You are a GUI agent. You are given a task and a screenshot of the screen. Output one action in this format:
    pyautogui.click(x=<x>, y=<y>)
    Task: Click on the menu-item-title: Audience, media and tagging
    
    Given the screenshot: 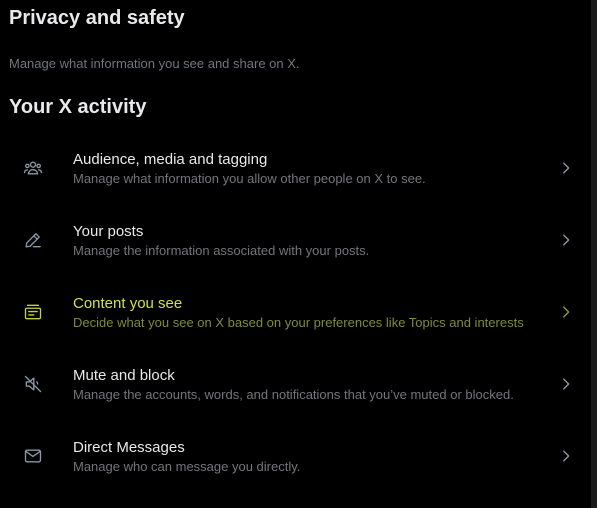 What is the action you would take?
    pyautogui.click(x=170, y=159)
    